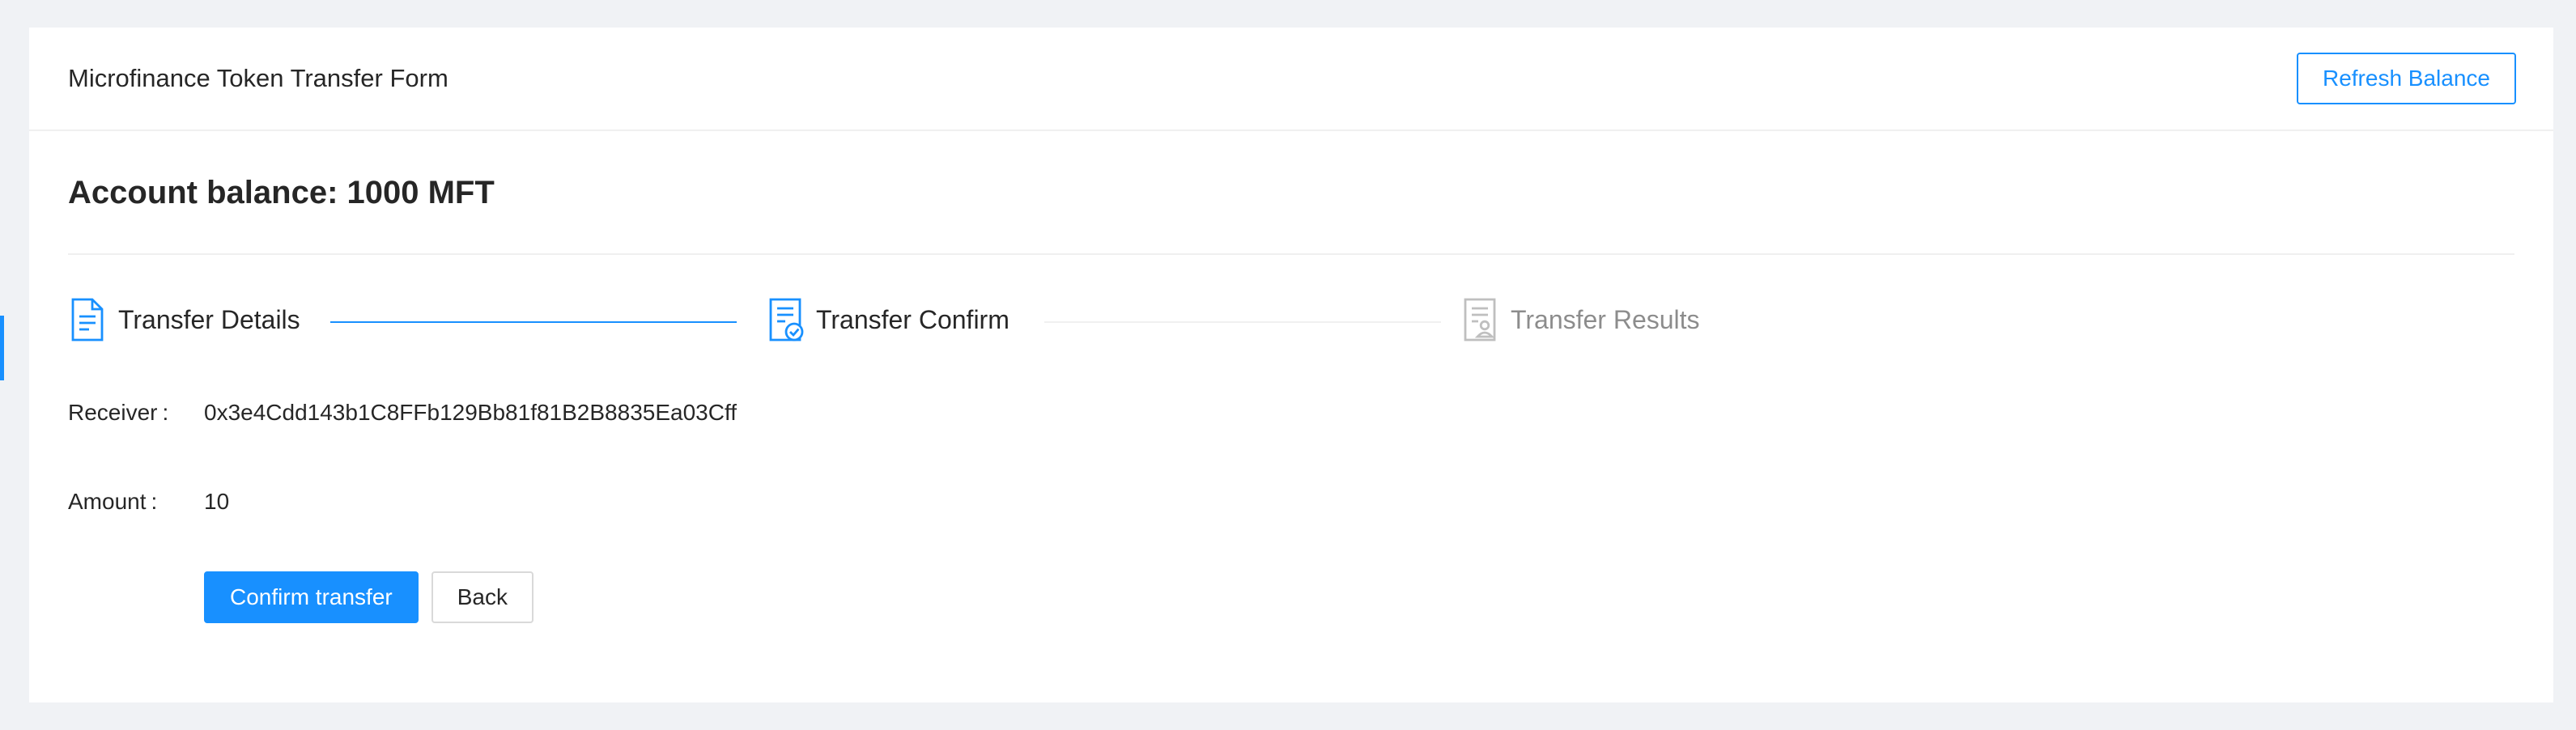 The width and height of the screenshot is (2576, 730). What do you see at coordinates (786, 319) in the screenshot?
I see `file-check-icon` at bounding box center [786, 319].